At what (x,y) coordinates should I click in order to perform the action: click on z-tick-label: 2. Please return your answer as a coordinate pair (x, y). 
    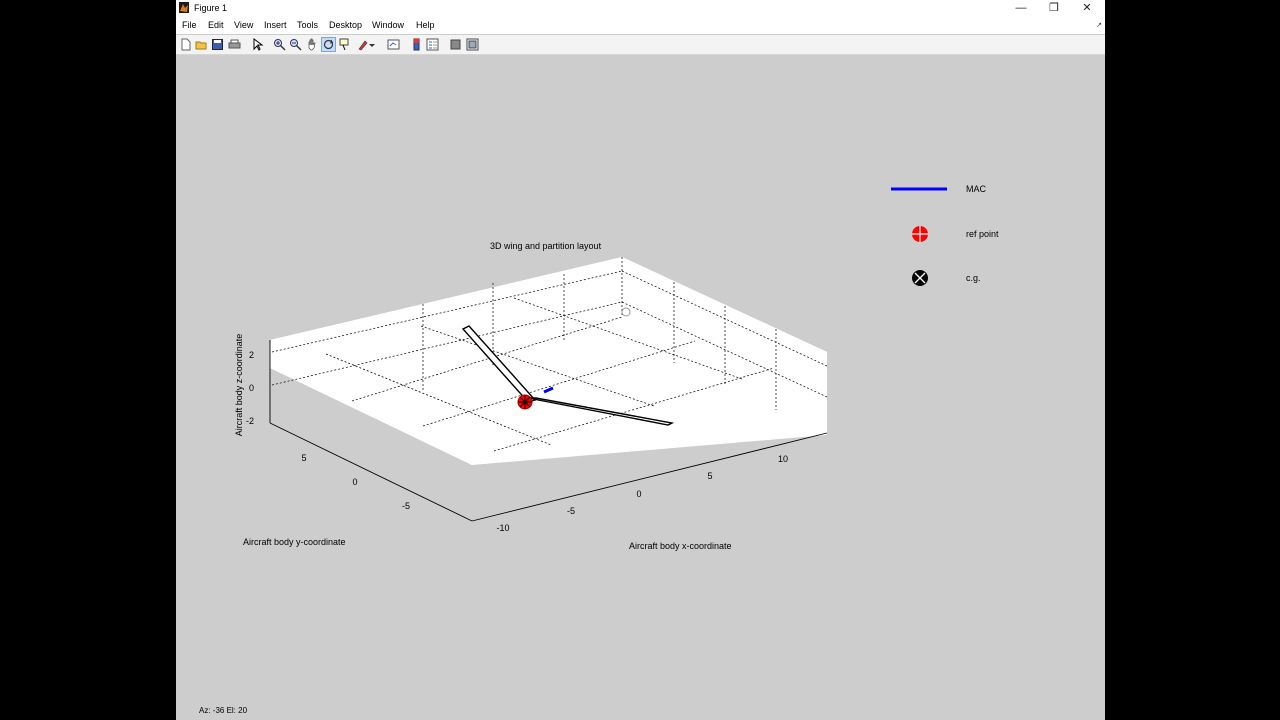
    Looking at the image, I should click on (251, 355).